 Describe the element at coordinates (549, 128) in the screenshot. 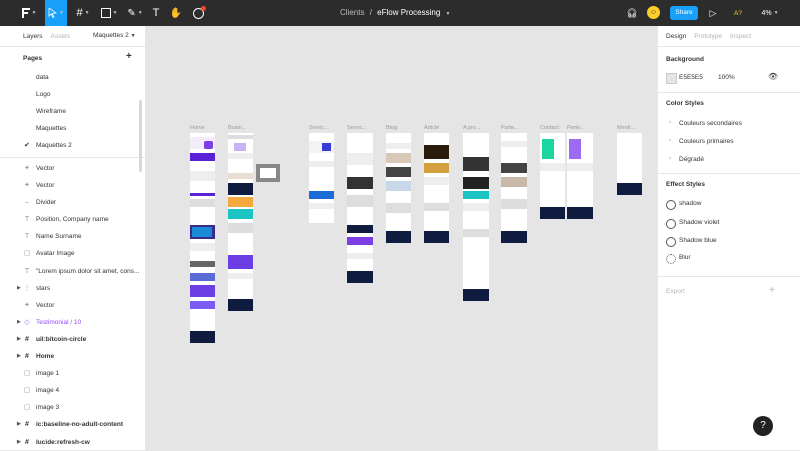

I see `frame-label: Contact` at that location.